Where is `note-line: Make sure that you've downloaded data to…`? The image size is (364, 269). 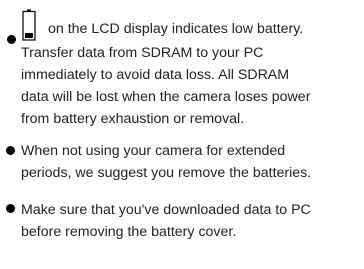
note-line: Make sure that you've downloaded data to… is located at coordinates (166, 210).